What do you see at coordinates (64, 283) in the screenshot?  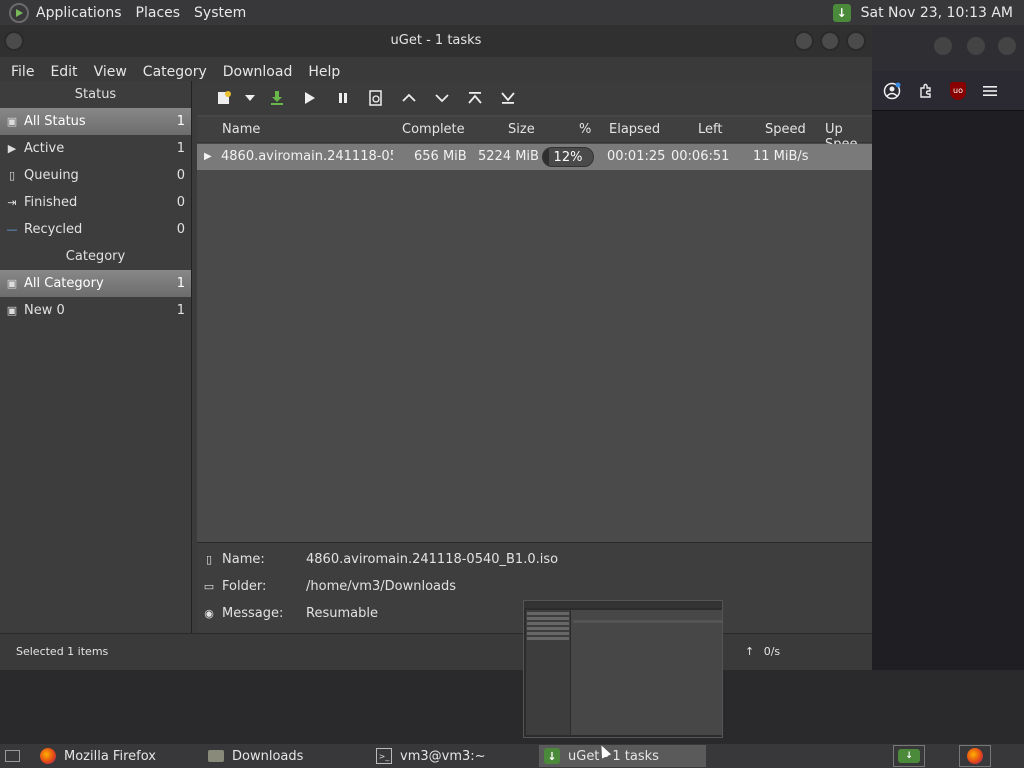 I see `sidebar-item-label: All Category` at bounding box center [64, 283].